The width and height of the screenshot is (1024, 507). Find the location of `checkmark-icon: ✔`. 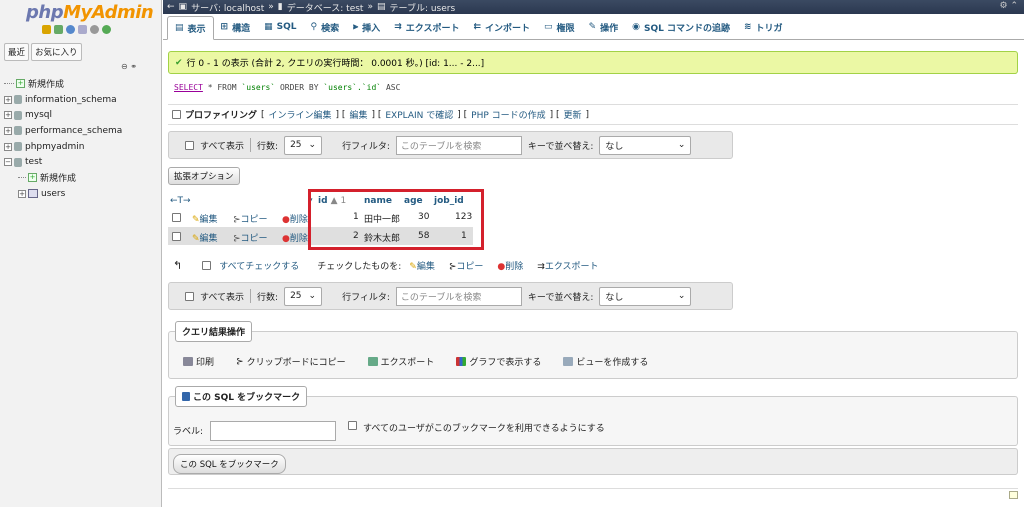

checkmark-icon: ✔ is located at coordinates (179, 62).